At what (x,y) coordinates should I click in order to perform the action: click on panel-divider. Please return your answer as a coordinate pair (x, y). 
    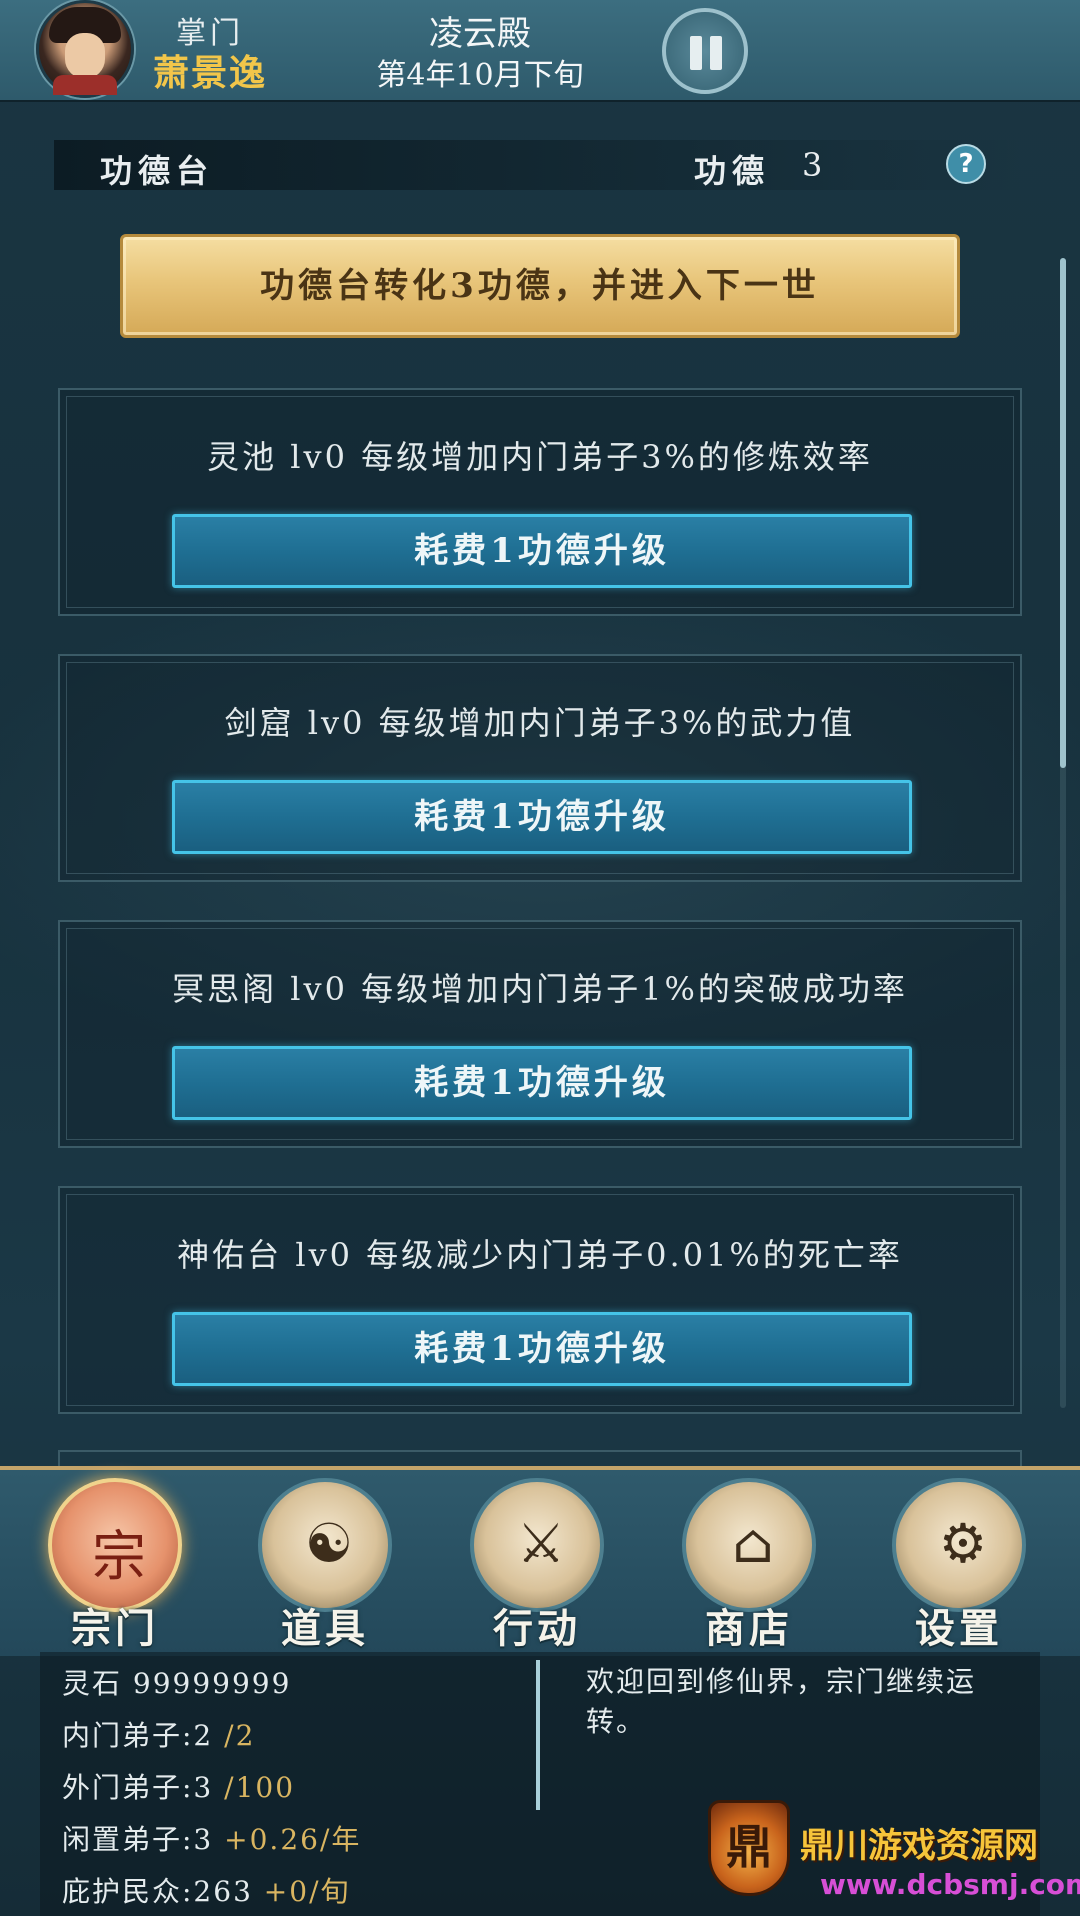
    Looking at the image, I should click on (538, 1735).